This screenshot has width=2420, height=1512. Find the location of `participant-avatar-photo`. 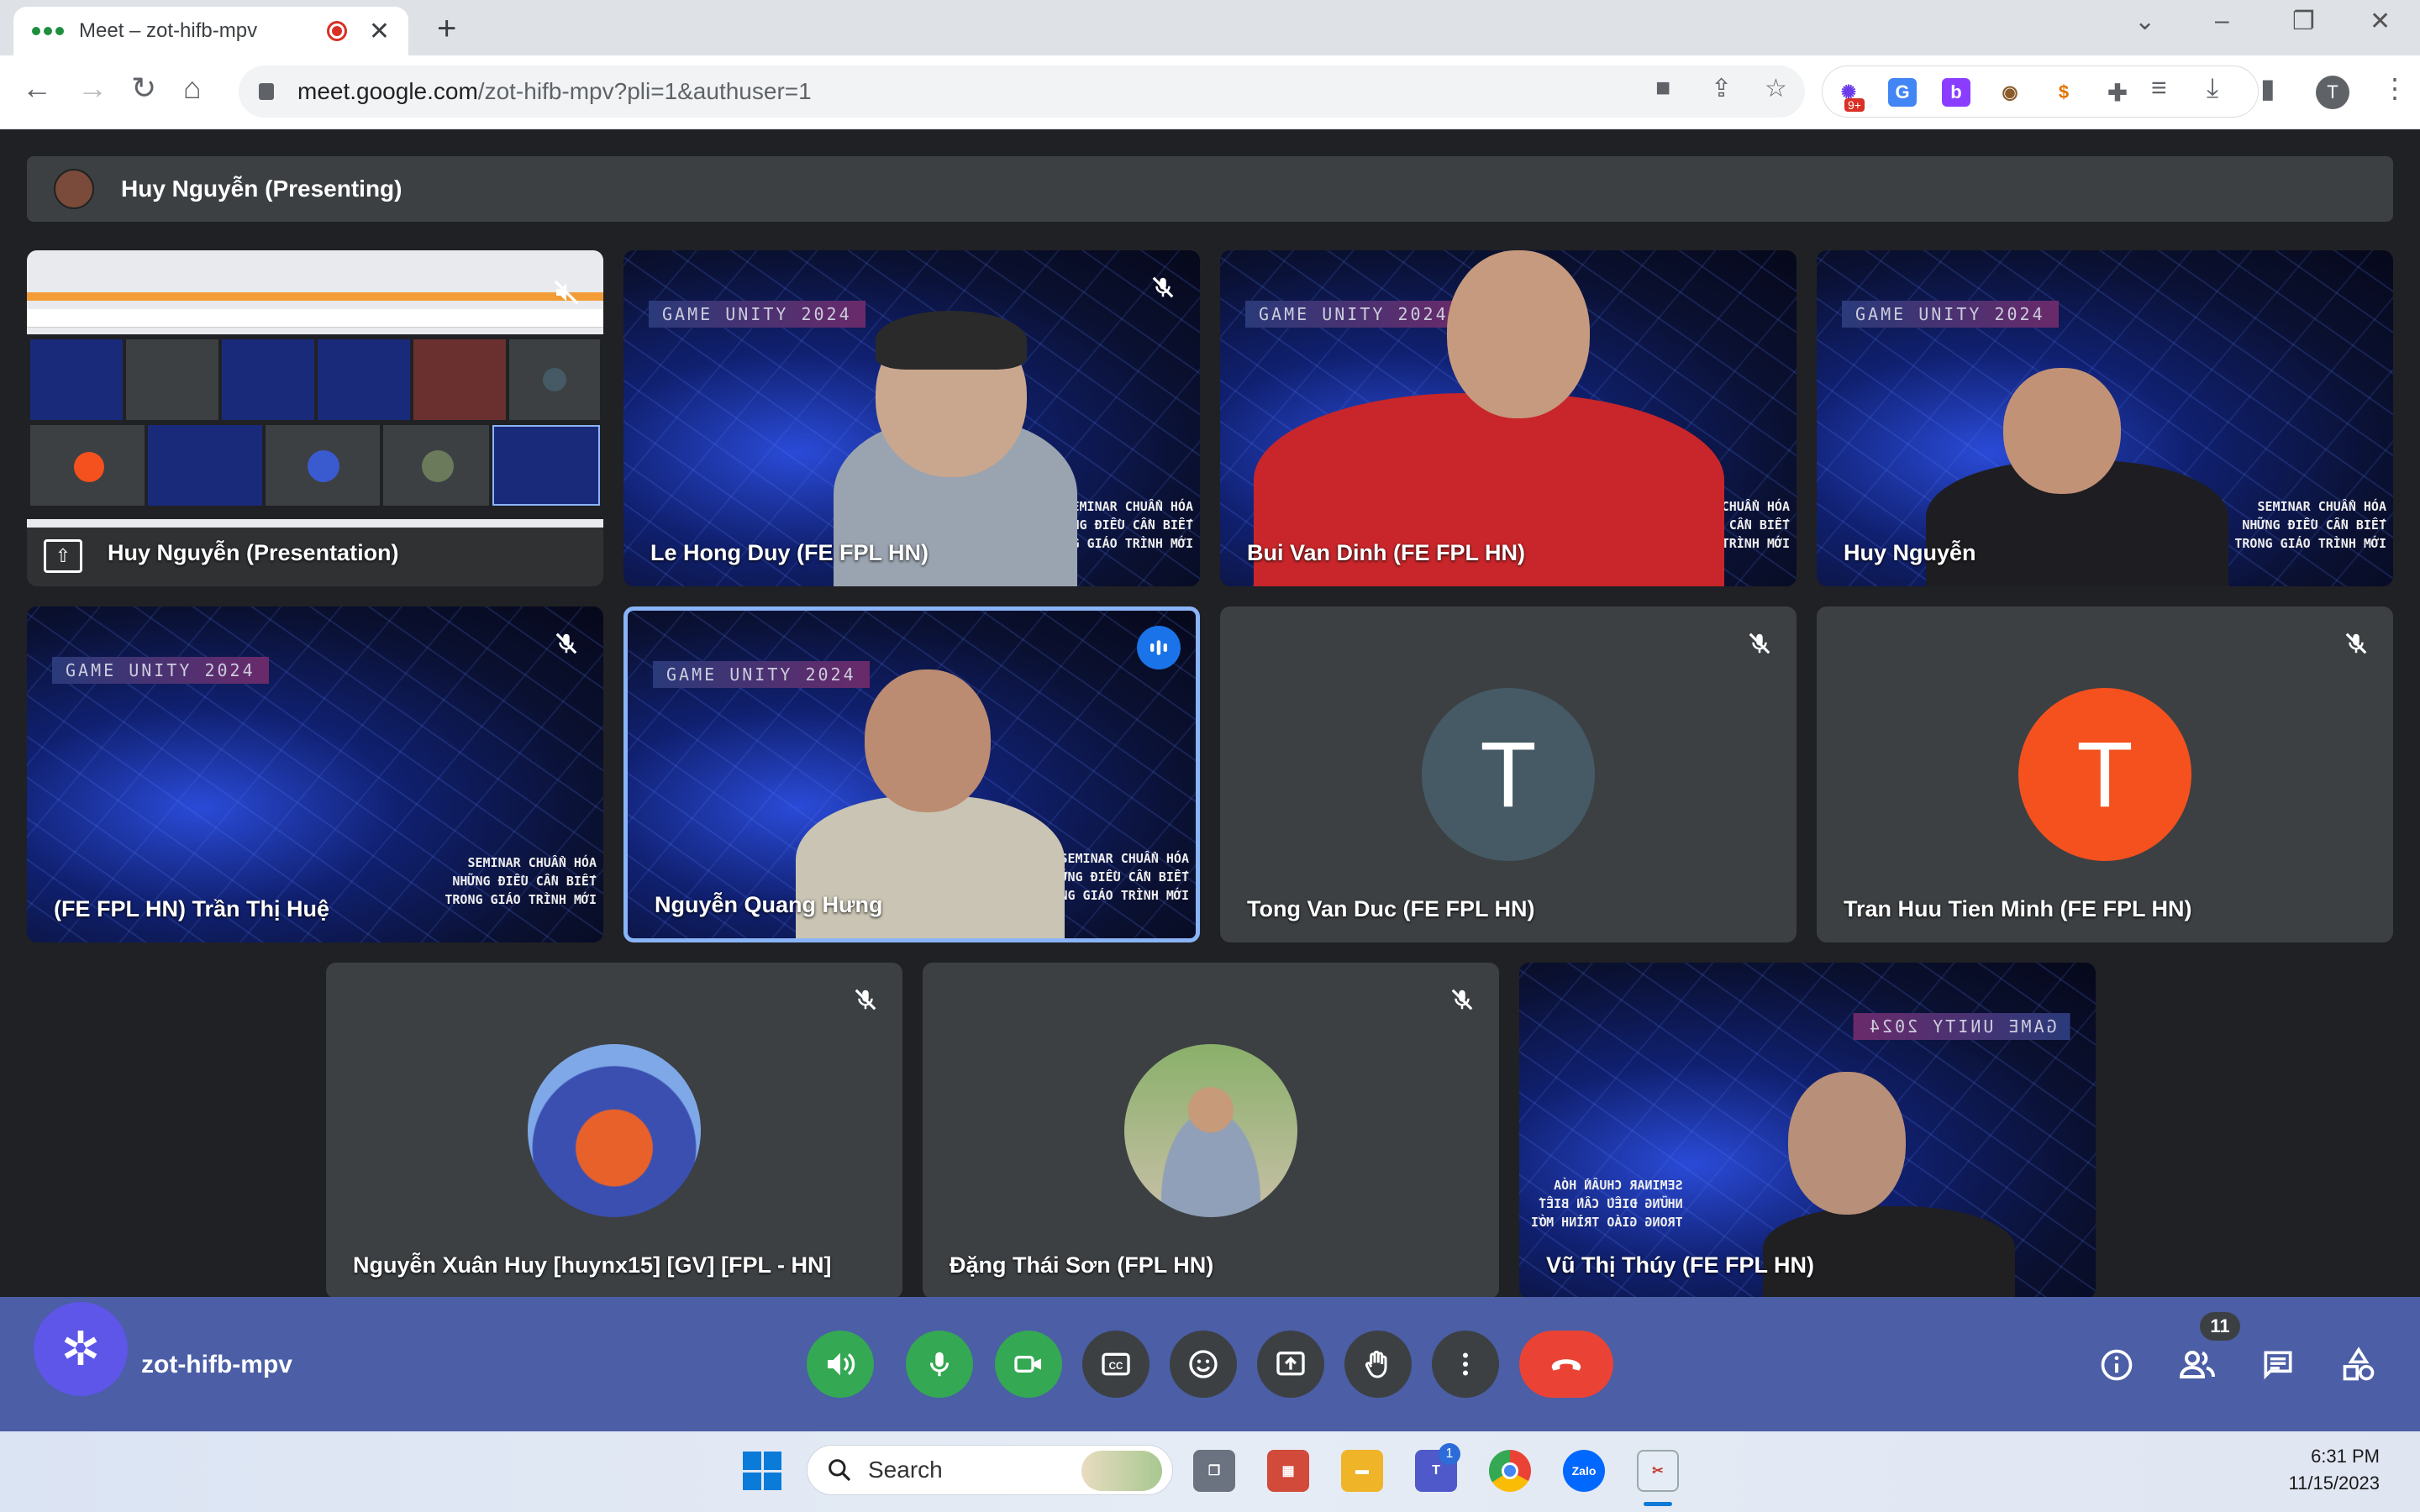

participant-avatar-photo is located at coordinates (614, 1130).